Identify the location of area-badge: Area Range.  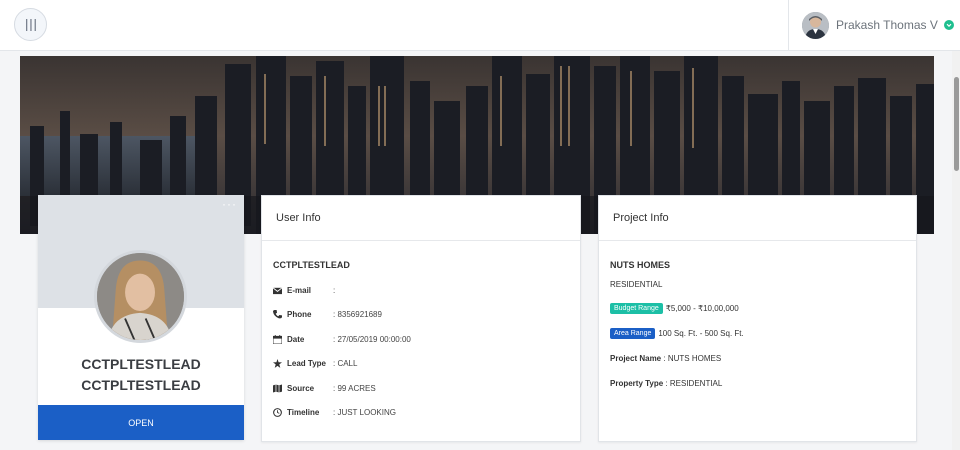
(633, 333).